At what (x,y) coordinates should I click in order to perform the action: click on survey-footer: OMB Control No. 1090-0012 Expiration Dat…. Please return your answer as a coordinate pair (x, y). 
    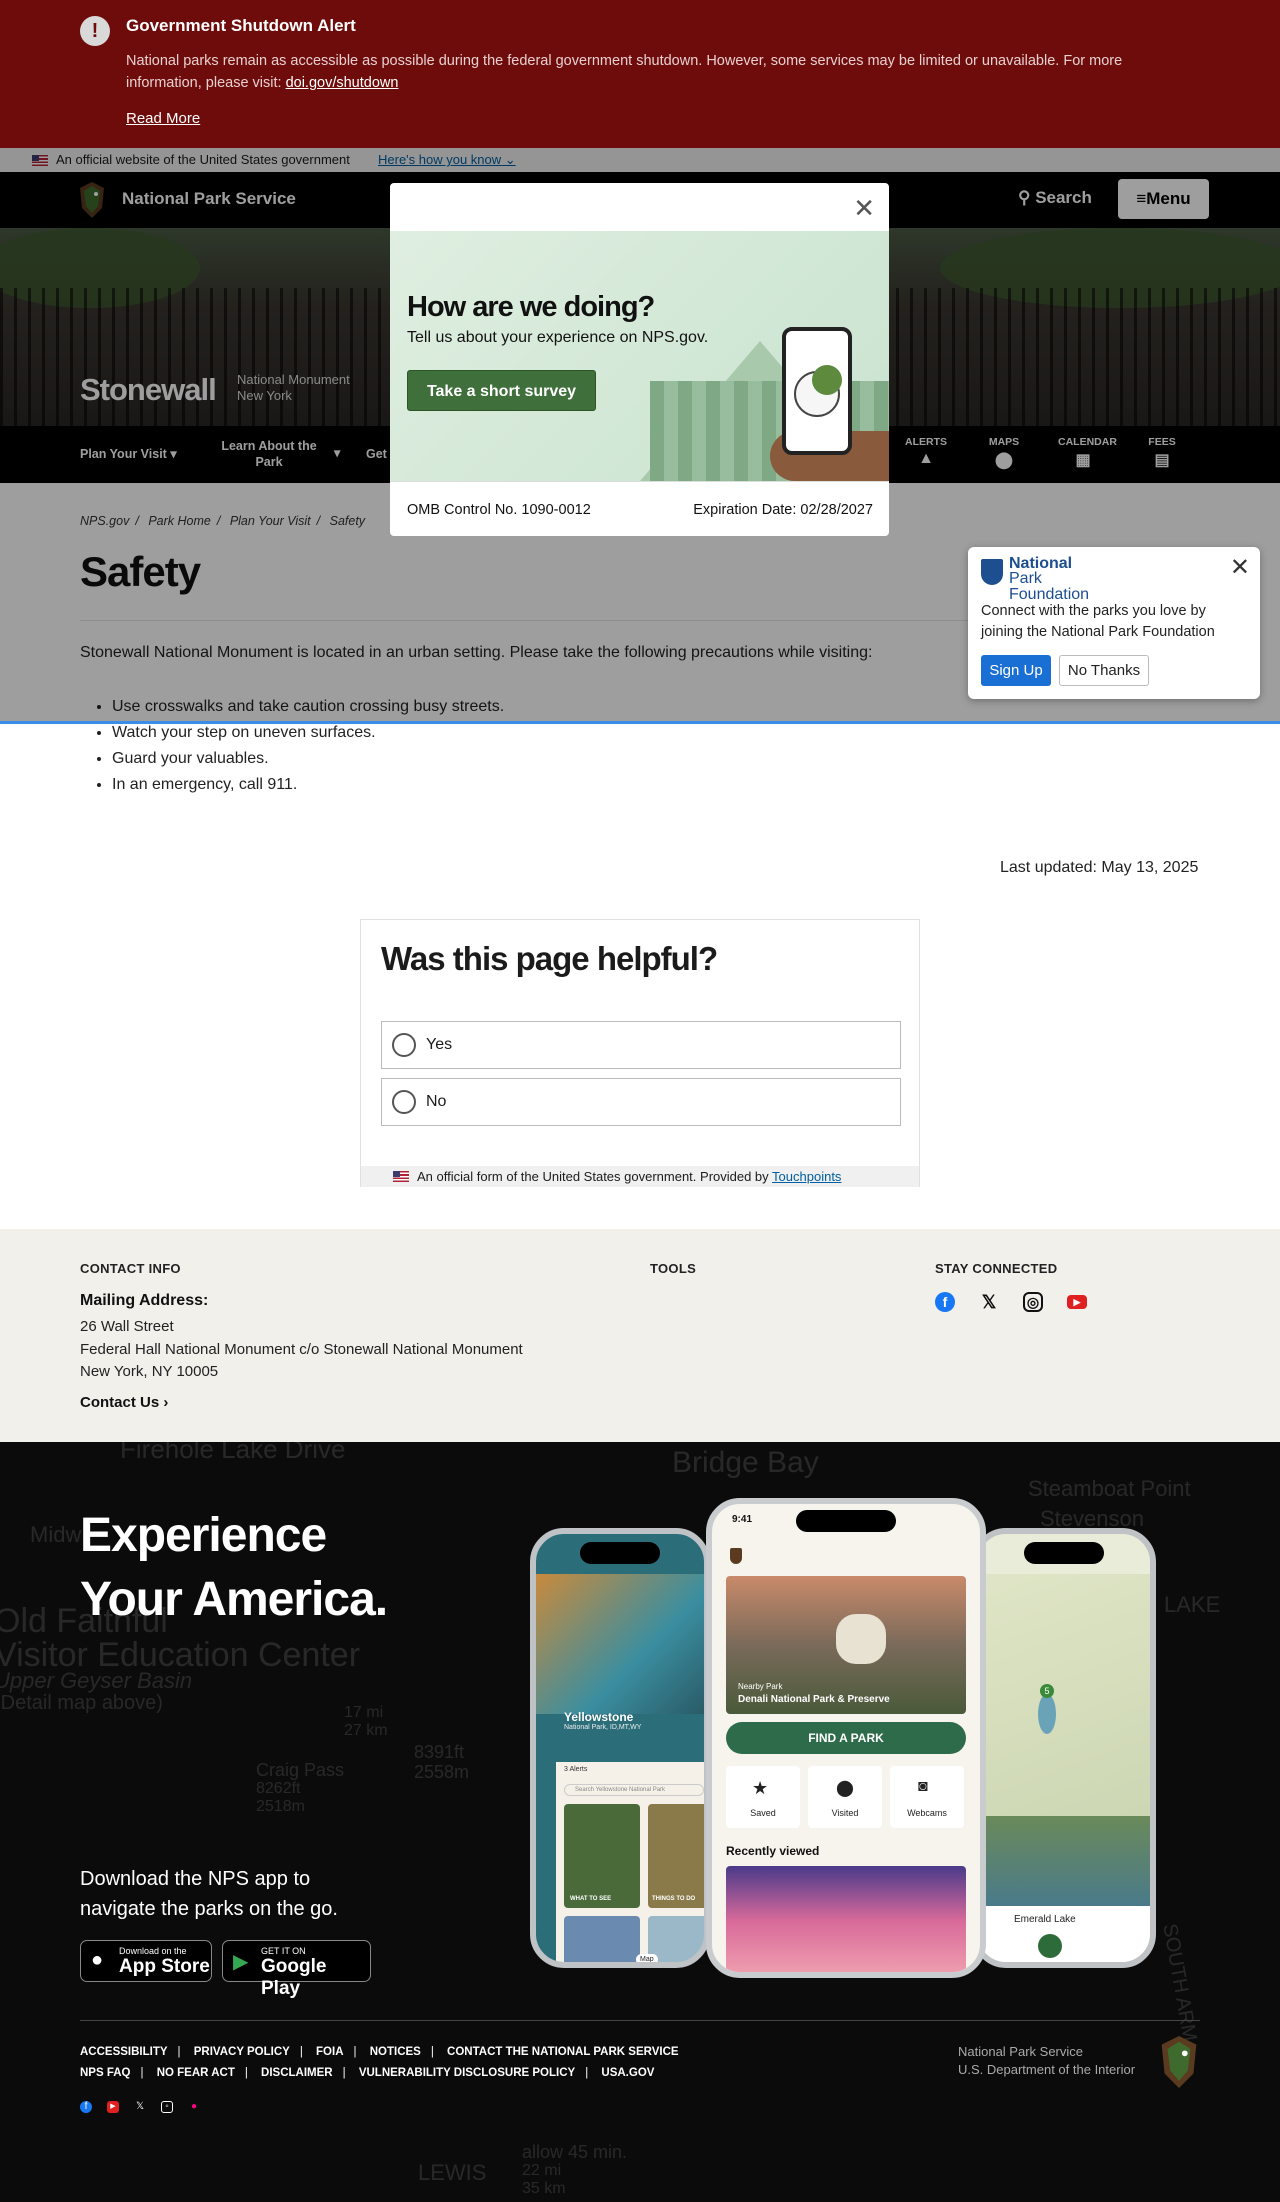
    Looking at the image, I should click on (639, 508).